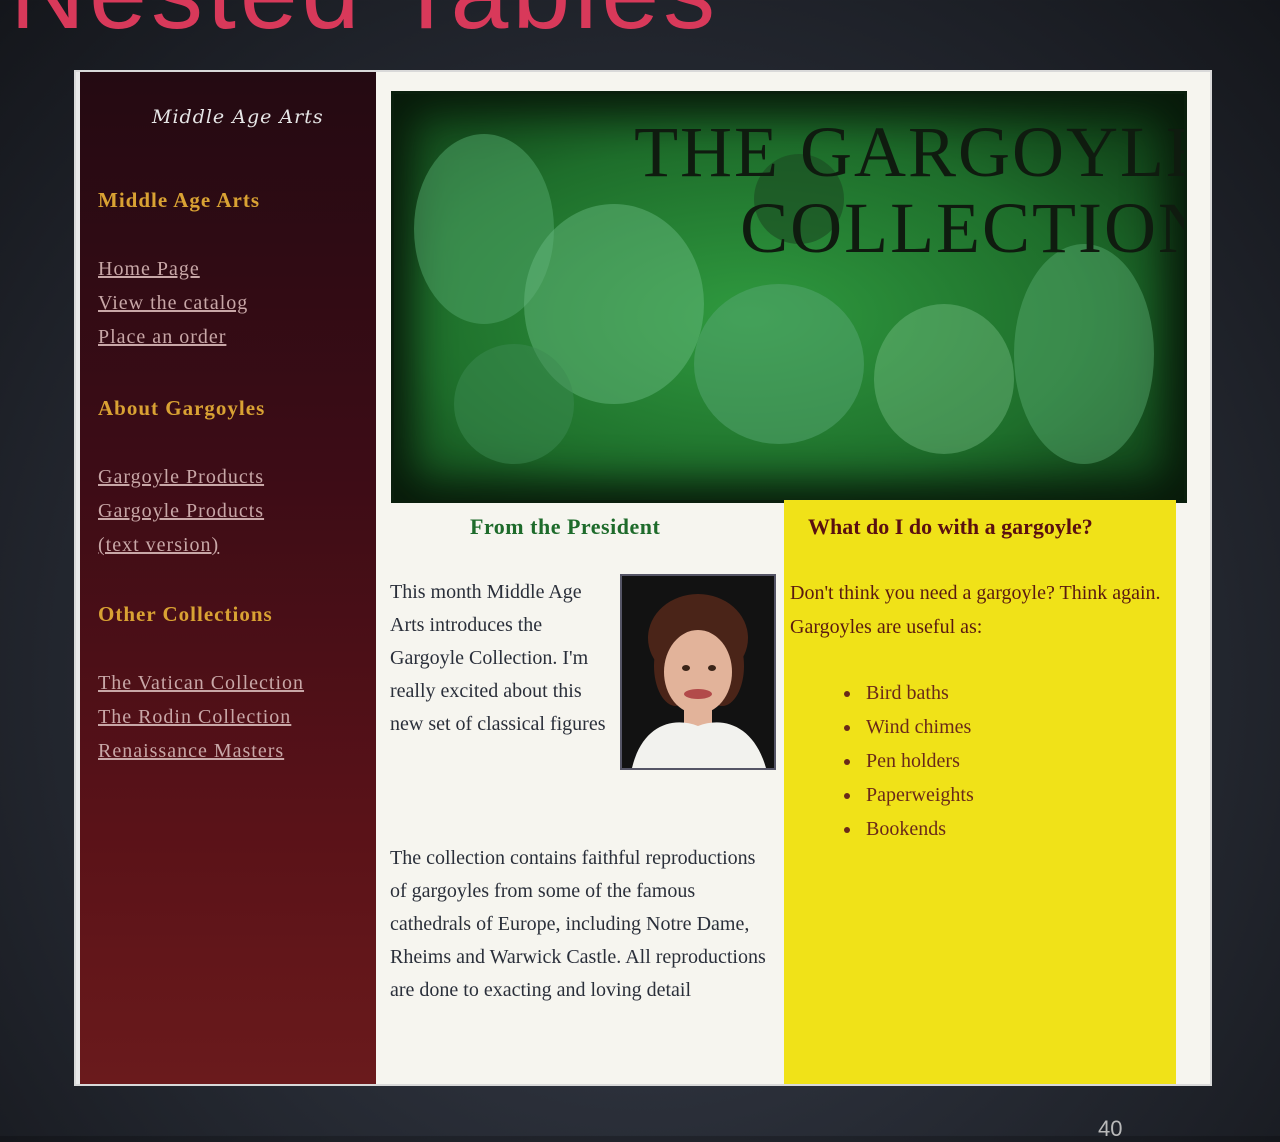 The height and width of the screenshot is (1142, 1280). I want to click on banner-title-line-2: COLLECTION, so click(962, 228).